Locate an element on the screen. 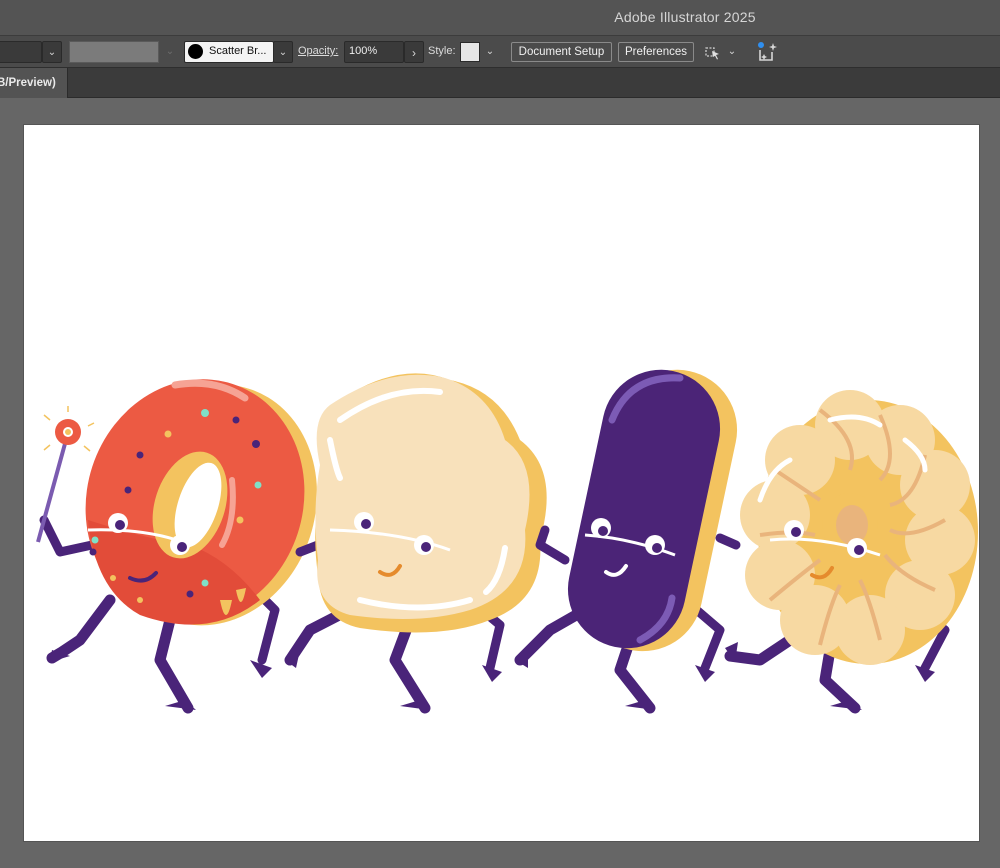 The image size is (1000, 868). variable-width-profile is located at coordinates (114, 52).